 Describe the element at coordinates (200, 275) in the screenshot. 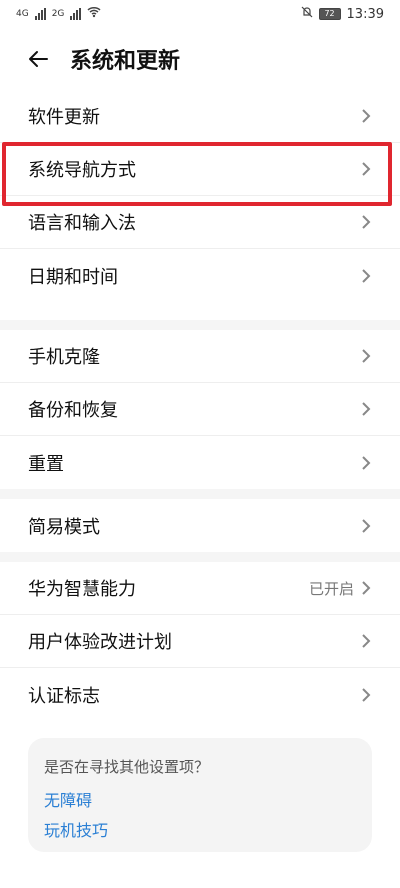

I see `settings-item-date-time: 日期和时间` at that location.